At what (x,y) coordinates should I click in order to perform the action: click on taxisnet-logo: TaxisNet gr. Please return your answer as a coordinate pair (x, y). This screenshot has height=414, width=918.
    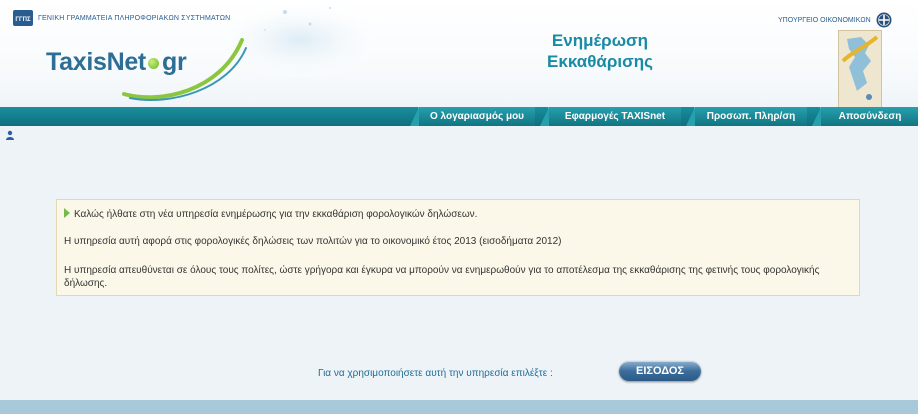
    Looking at the image, I should click on (116, 62).